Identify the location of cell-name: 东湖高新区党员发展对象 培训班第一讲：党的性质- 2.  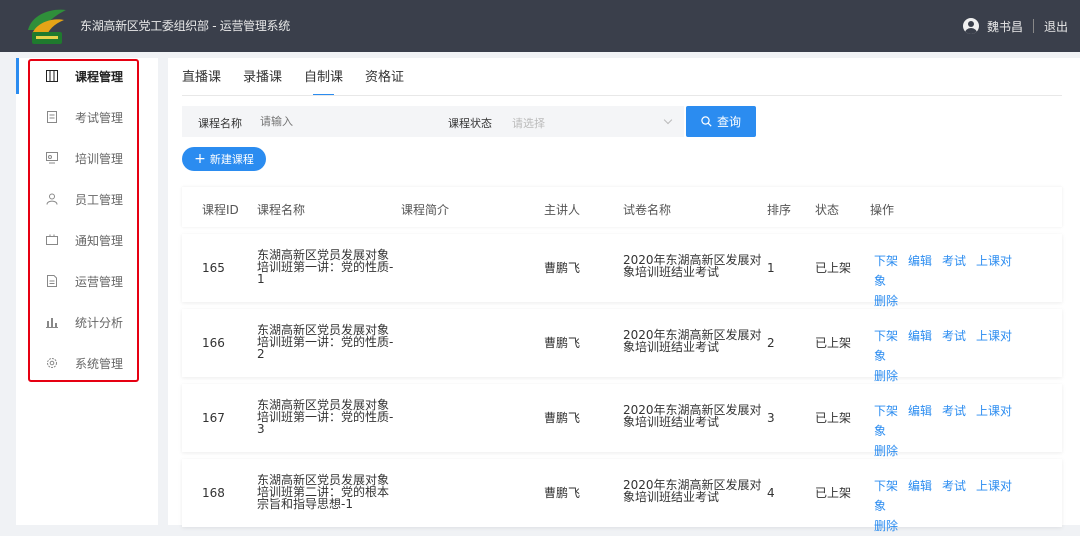
(327, 342).